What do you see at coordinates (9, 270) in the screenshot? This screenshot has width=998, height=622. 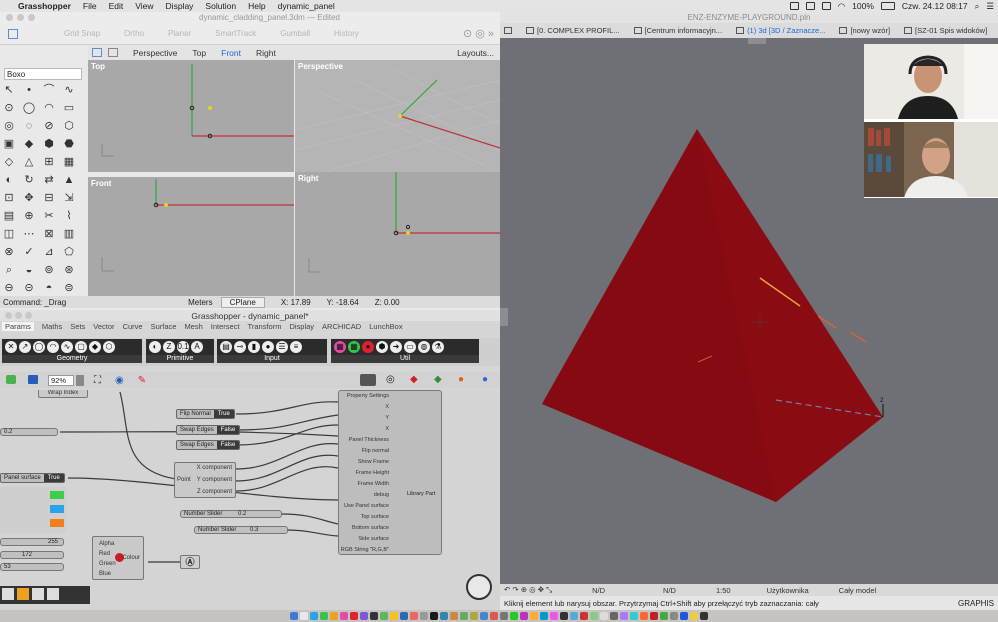 I see `rhino-tool-icon-41: ⌕` at bounding box center [9, 270].